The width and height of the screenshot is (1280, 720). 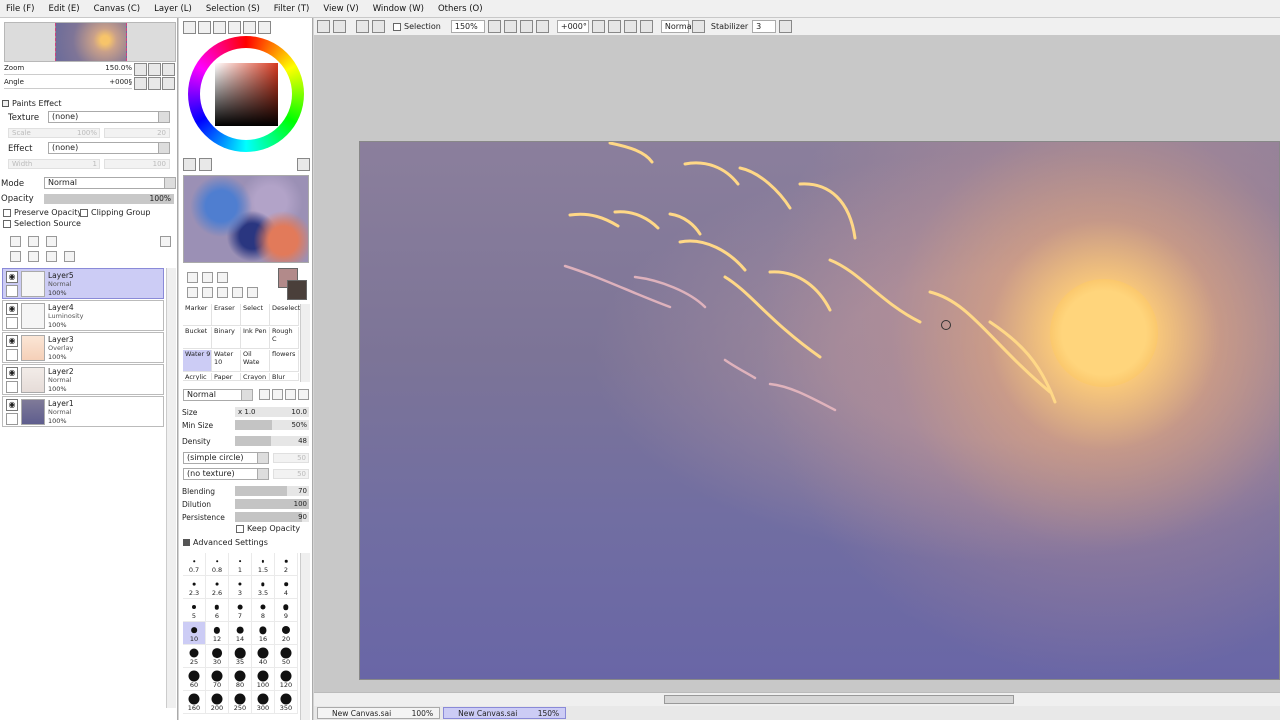 What do you see at coordinates (217, 679) in the screenshot?
I see `brush-size-cell: 70` at bounding box center [217, 679].